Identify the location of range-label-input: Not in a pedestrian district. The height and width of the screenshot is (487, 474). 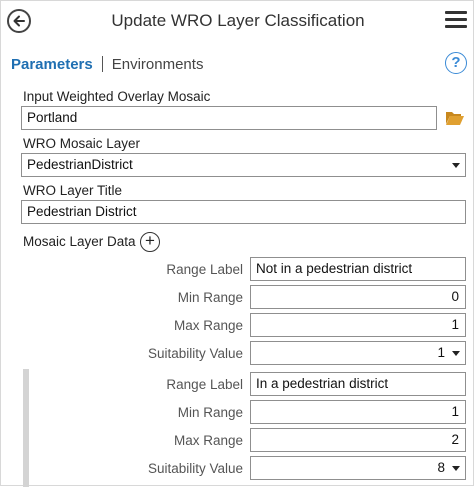
(358, 269).